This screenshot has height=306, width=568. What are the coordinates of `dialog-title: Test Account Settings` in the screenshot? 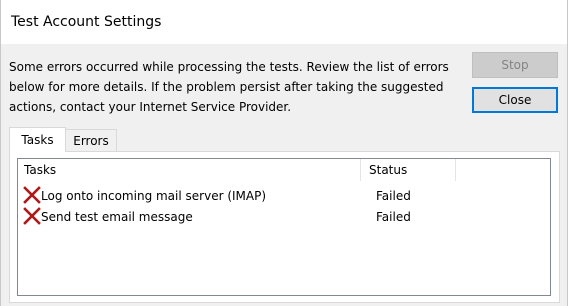 It's located at (86, 22).